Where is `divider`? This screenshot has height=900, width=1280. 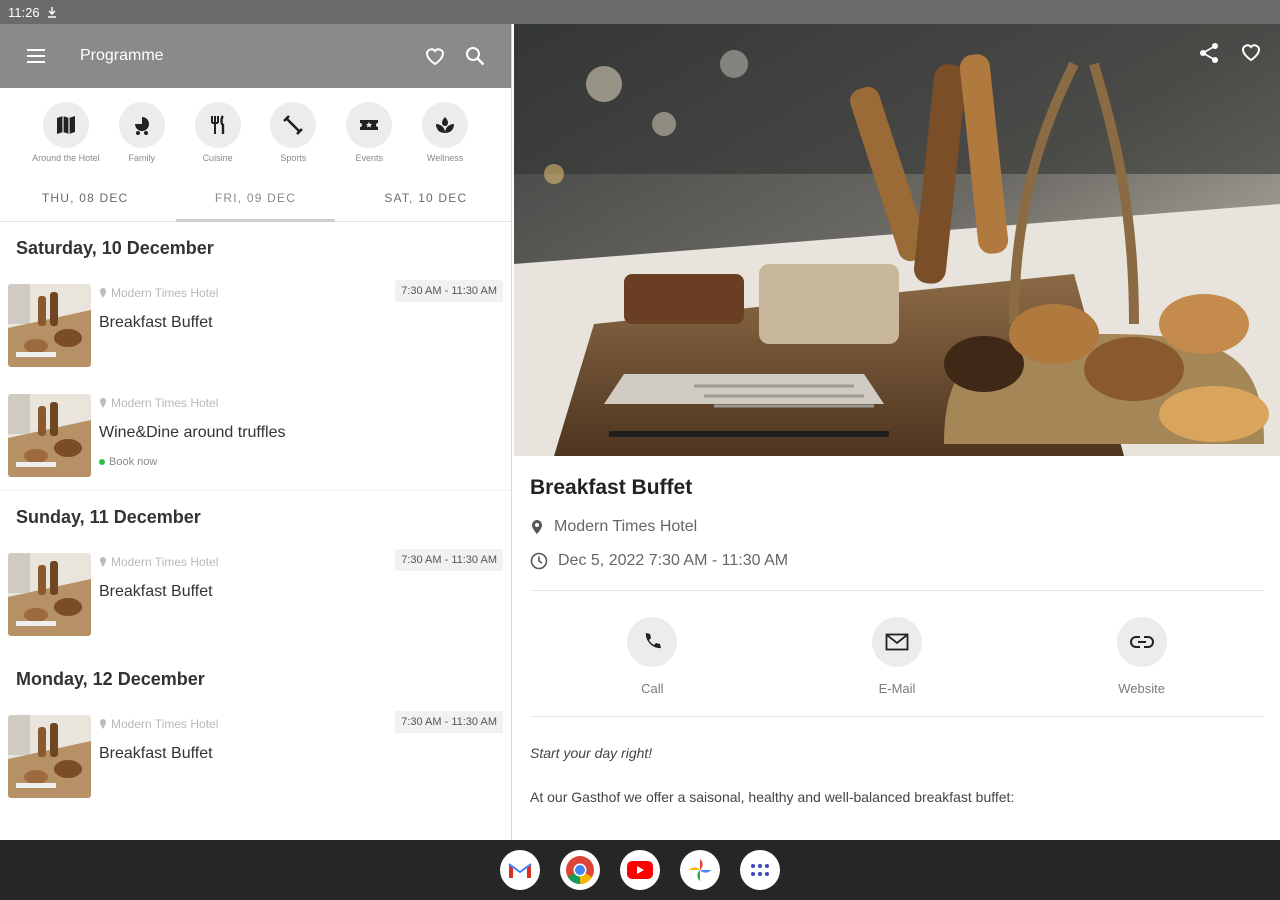 divider is located at coordinates (897, 716).